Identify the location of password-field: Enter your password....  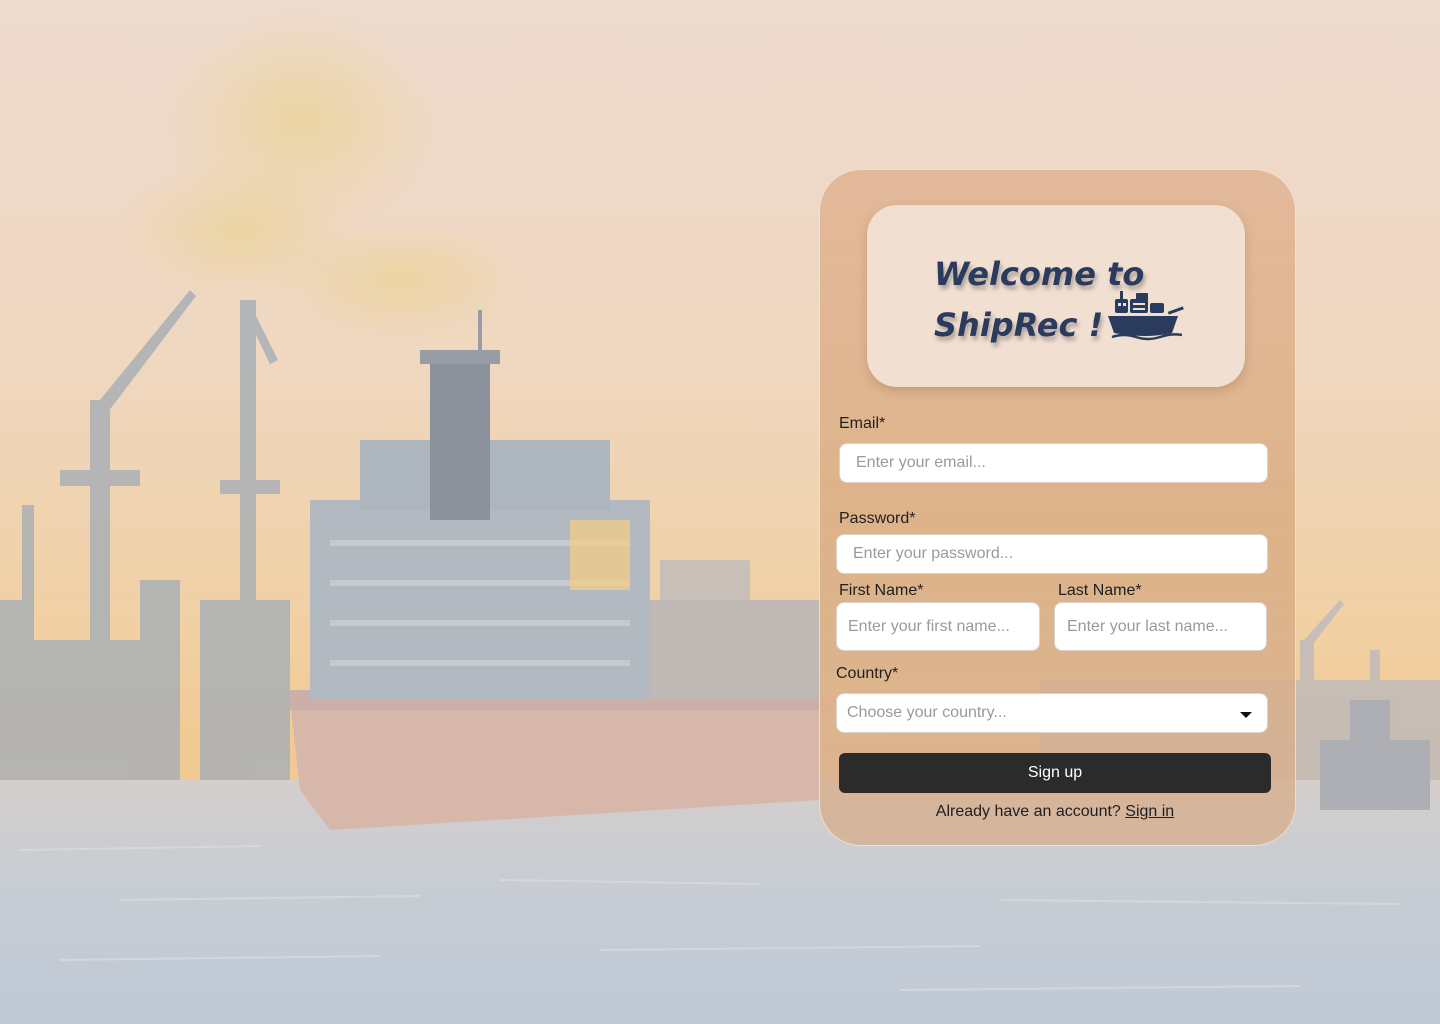
(1052, 554).